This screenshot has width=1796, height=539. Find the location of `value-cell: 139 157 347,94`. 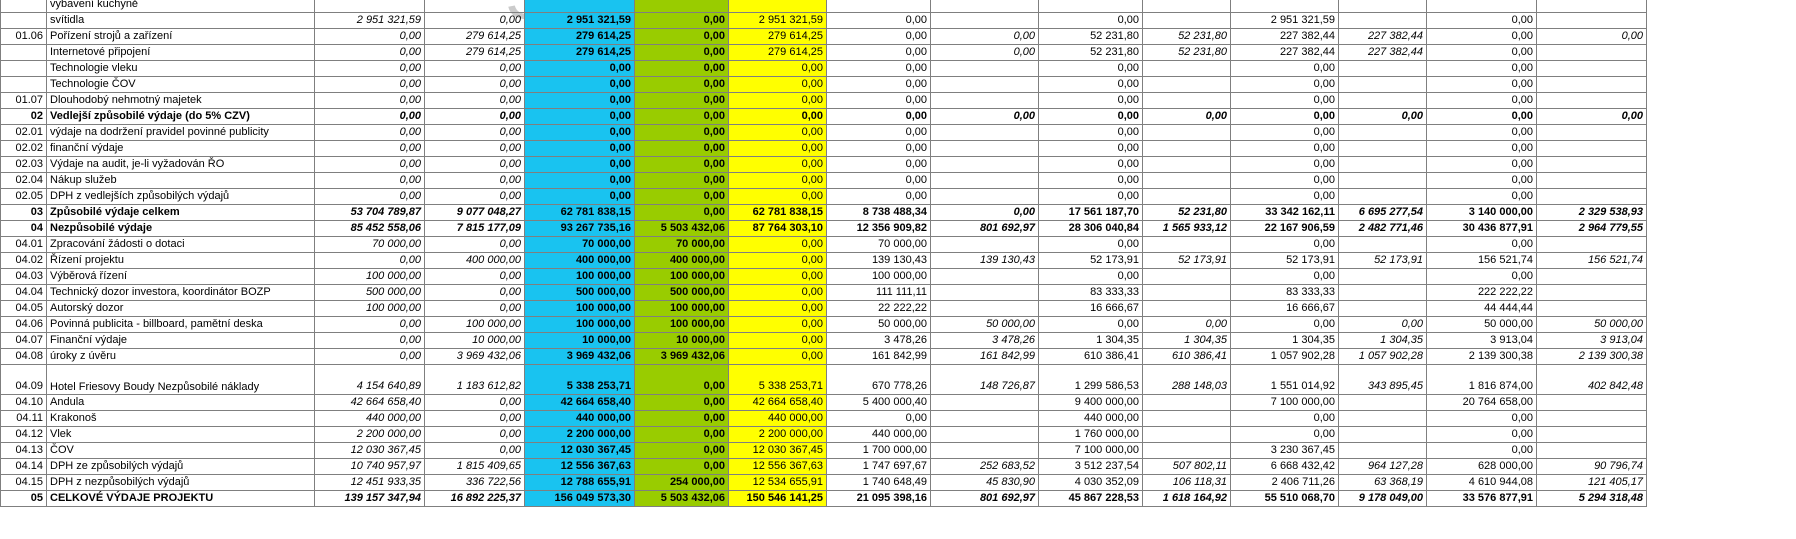

value-cell: 139 157 347,94 is located at coordinates (369, 498).